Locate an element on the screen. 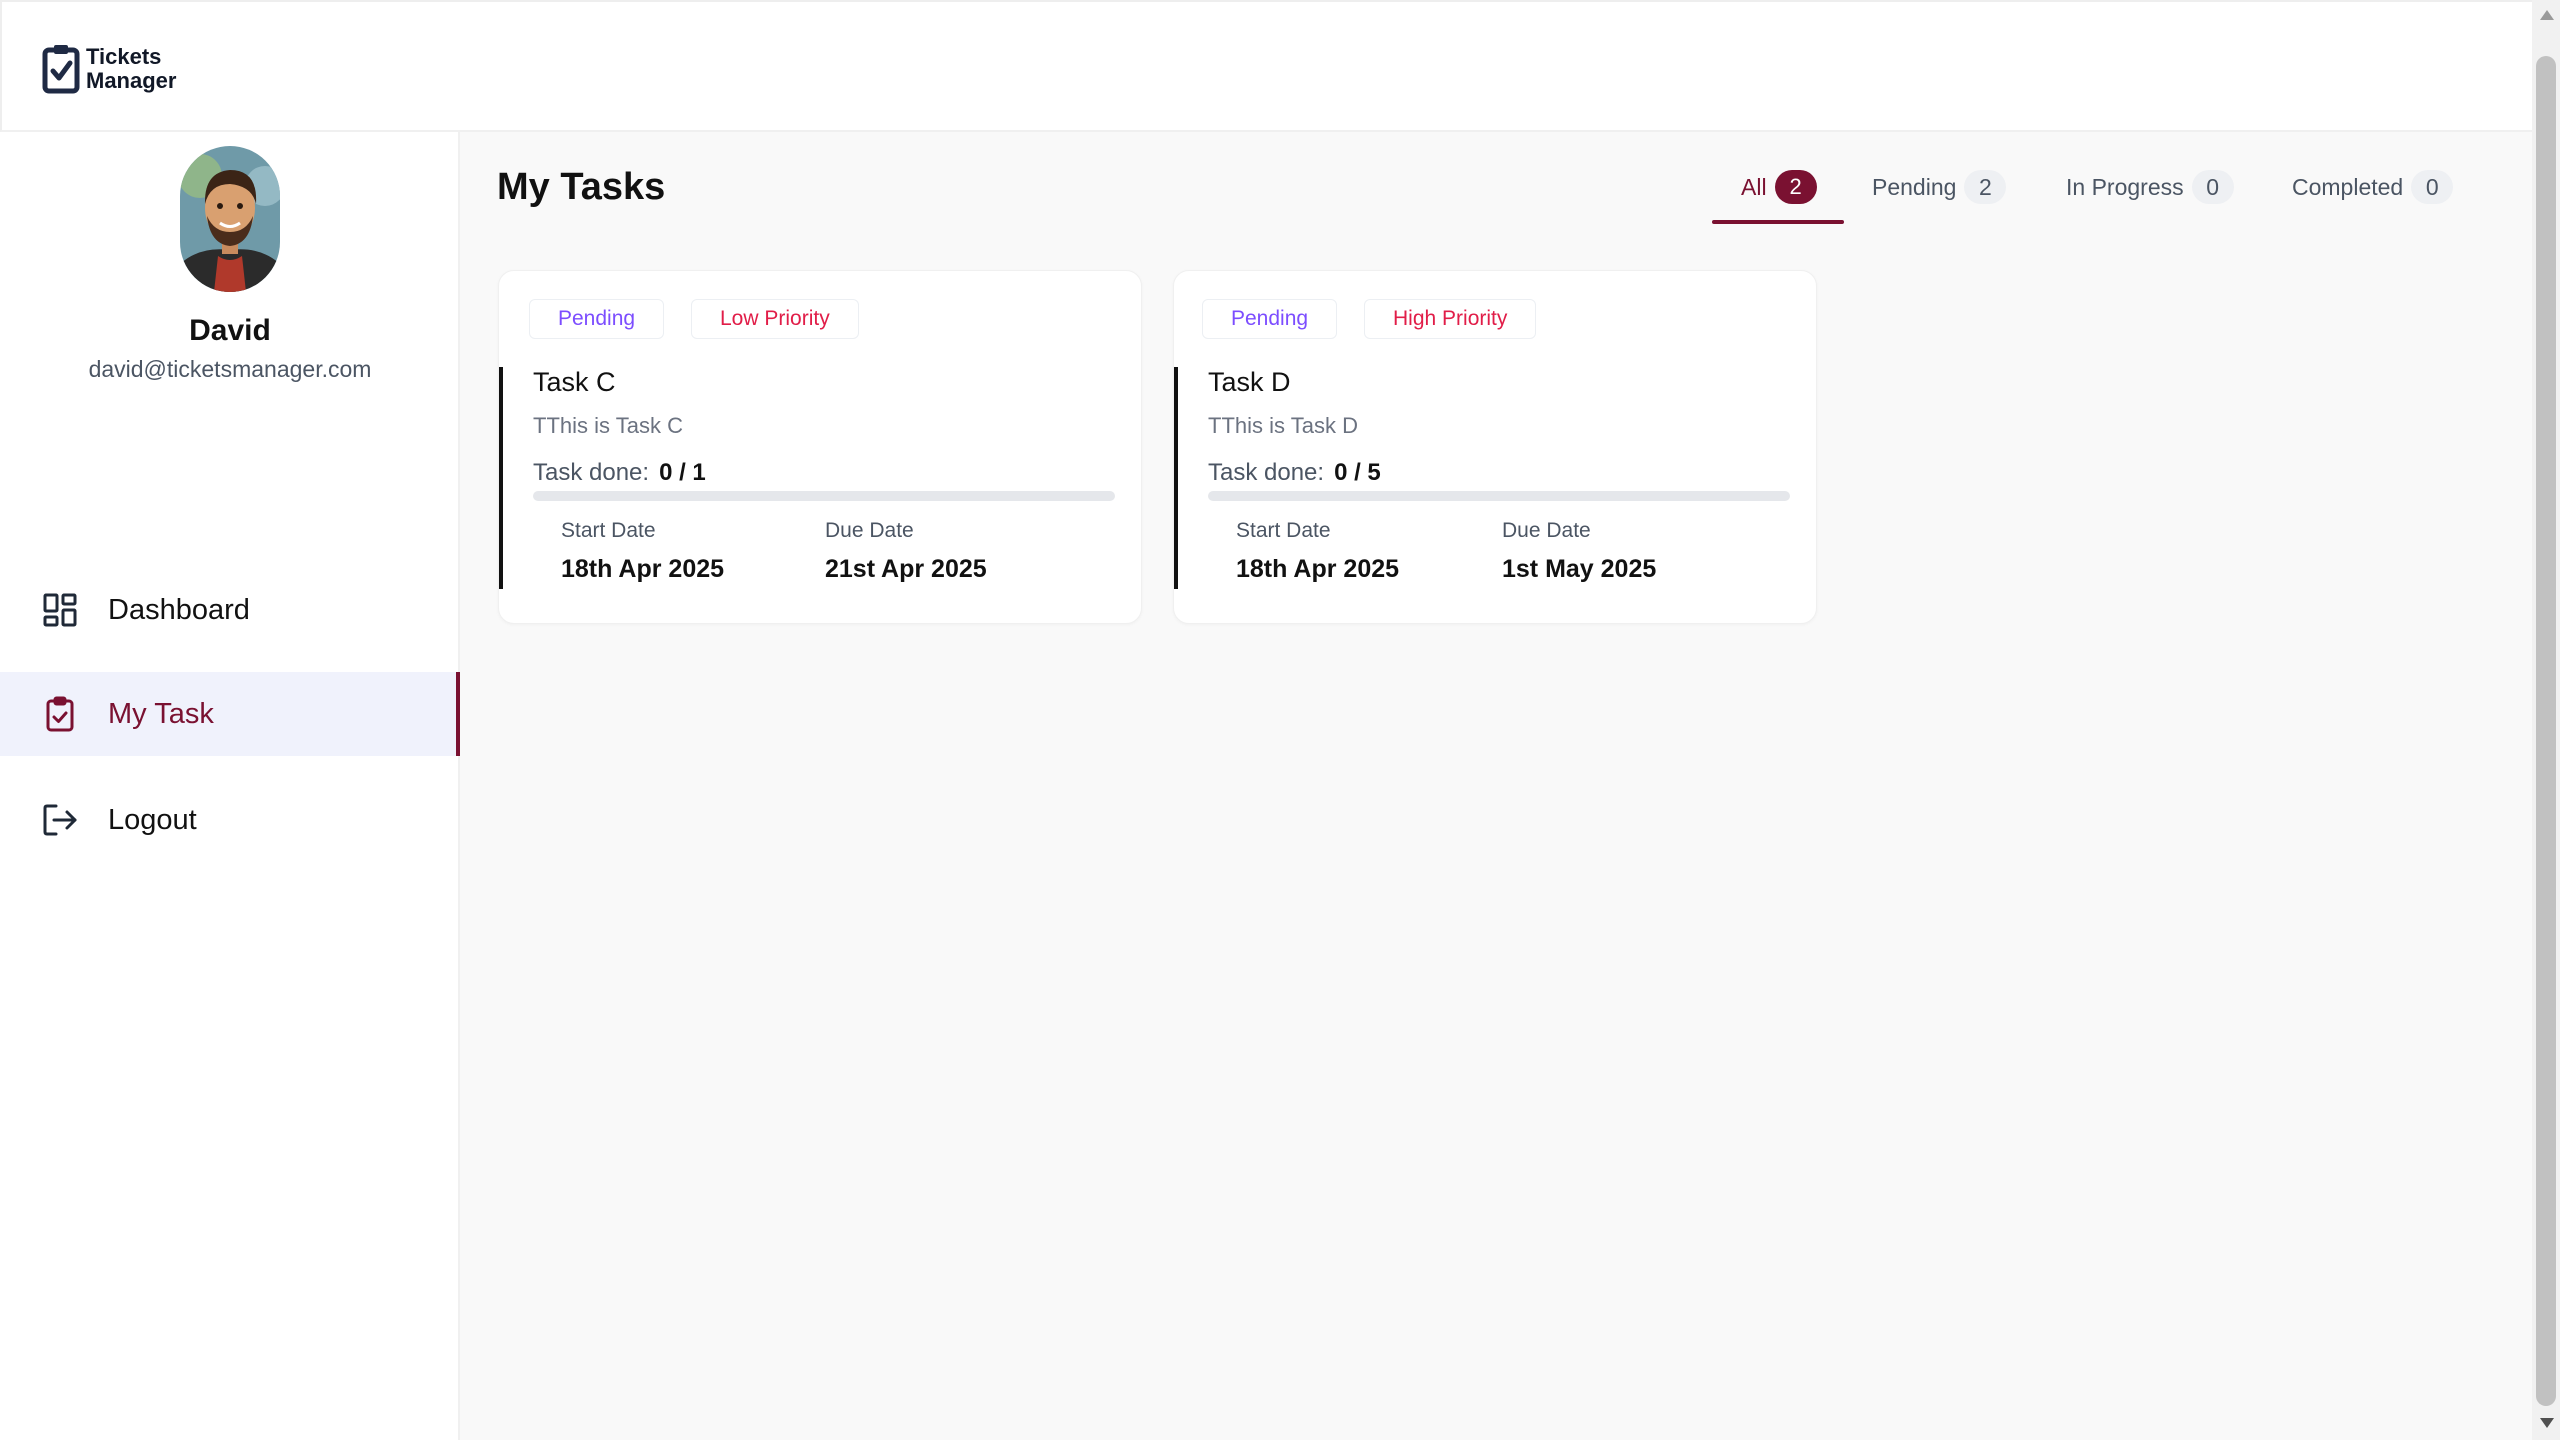  task-done-value: 0 / 1 is located at coordinates (682, 472).